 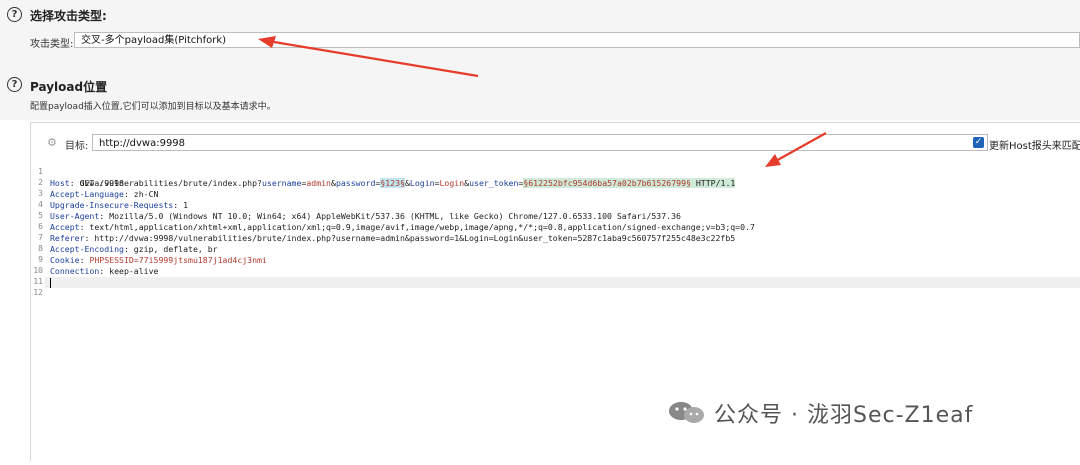 I want to click on annotation-arrows, so click(x=542, y=101).